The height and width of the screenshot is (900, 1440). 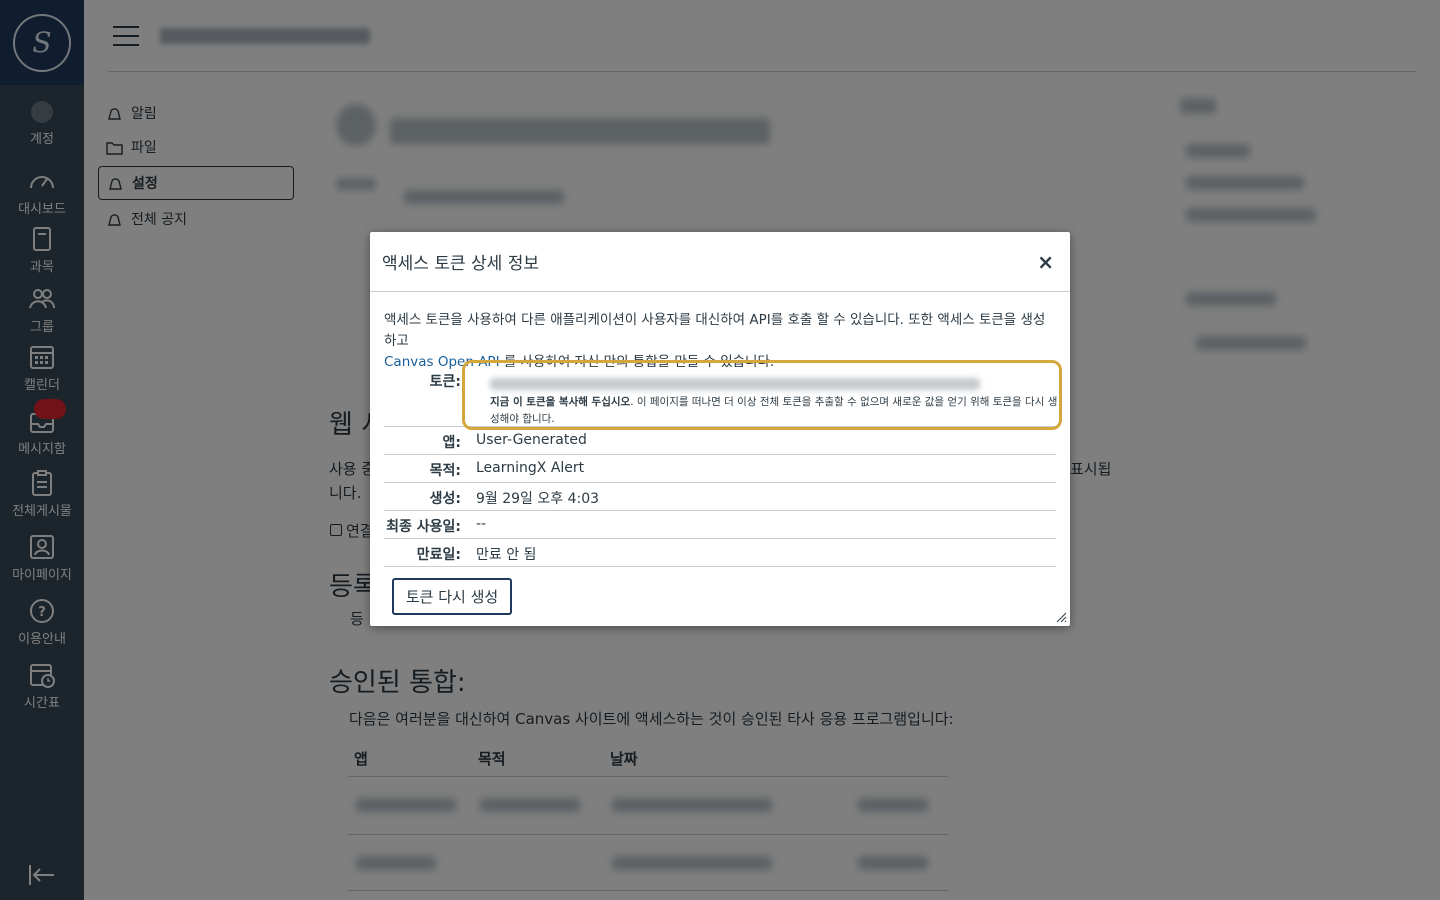 What do you see at coordinates (720, 497) in the screenshot?
I see `table-row: 생성: 9월 29일 오후 4:03` at bounding box center [720, 497].